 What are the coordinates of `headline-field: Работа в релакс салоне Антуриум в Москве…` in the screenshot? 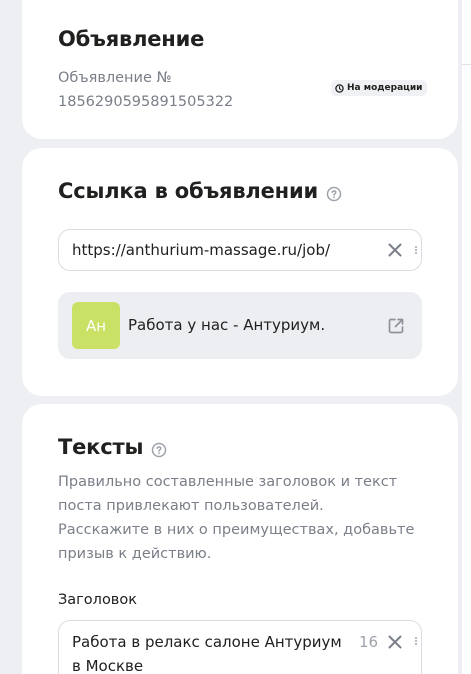 It's located at (240, 647).